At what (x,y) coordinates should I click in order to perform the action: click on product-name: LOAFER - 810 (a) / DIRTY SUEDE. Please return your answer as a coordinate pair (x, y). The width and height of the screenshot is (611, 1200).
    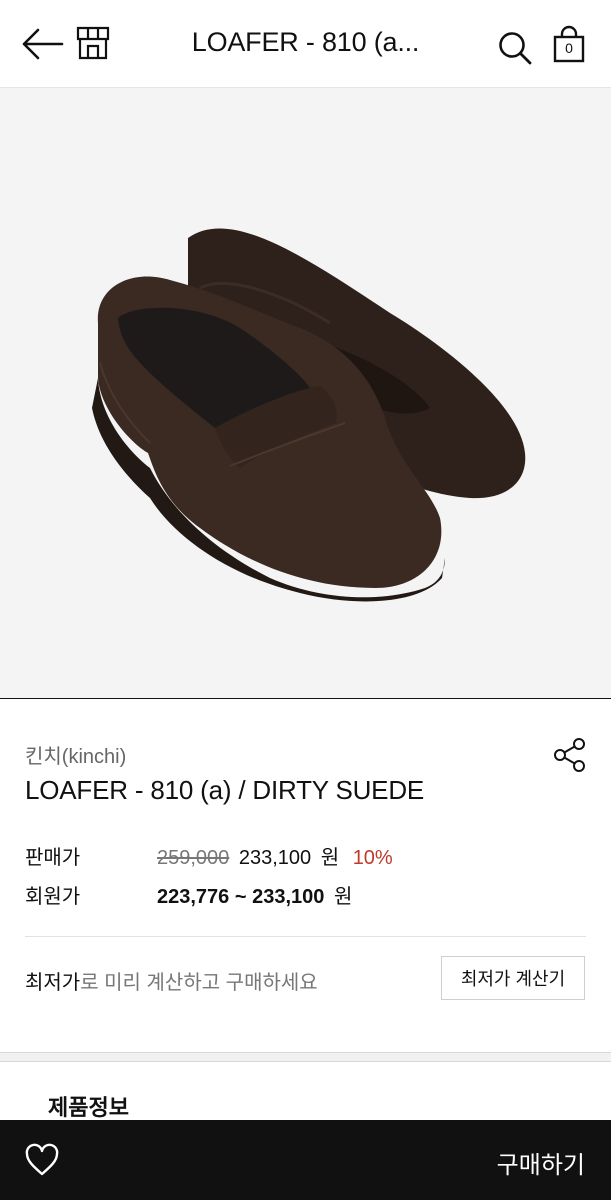
    Looking at the image, I should click on (225, 790).